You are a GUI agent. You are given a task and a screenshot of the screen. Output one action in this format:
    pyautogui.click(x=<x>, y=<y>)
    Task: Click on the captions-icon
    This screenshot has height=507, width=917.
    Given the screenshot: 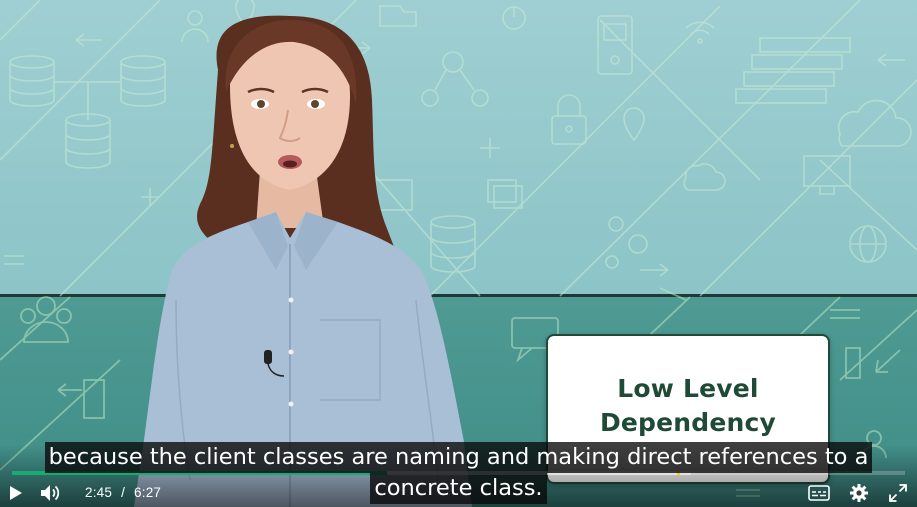 What is the action you would take?
    pyautogui.click(x=819, y=492)
    